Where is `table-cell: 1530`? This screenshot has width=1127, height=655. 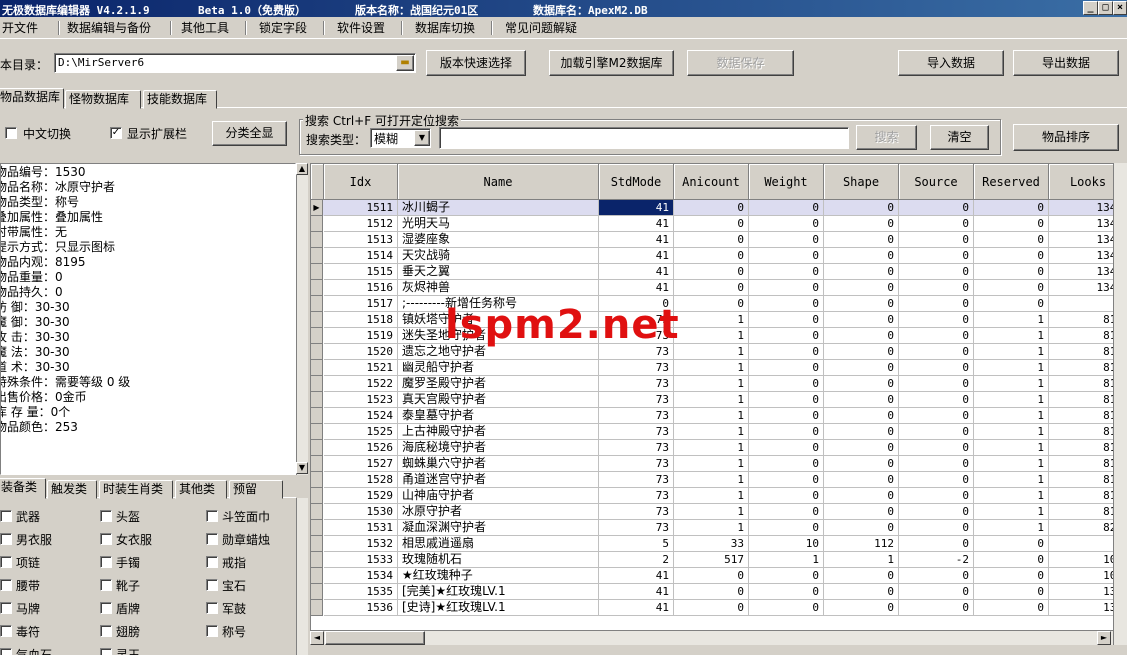 table-cell: 1530 is located at coordinates (361, 512).